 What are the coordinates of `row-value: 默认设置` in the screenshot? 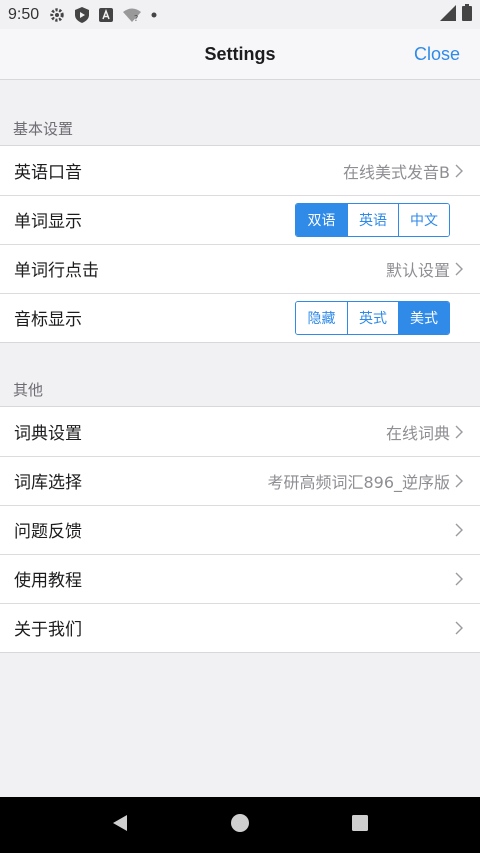 It's located at (417, 270).